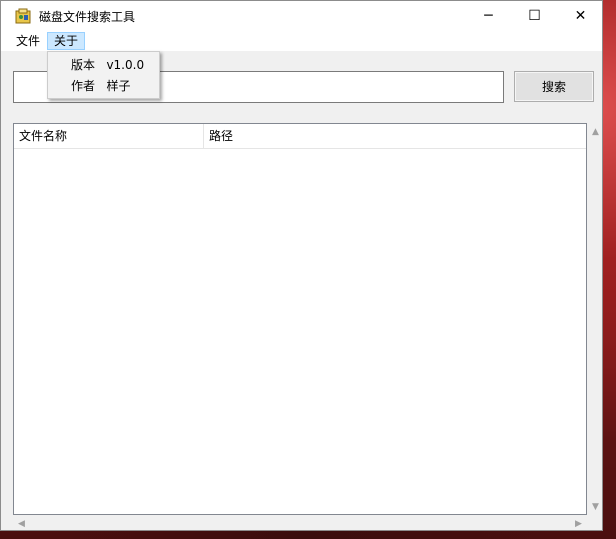 The width and height of the screenshot is (616, 539). What do you see at coordinates (594, 506) in the screenshot?
I see `scroll-down-icon: ▼` at bounding box center [594, 506].